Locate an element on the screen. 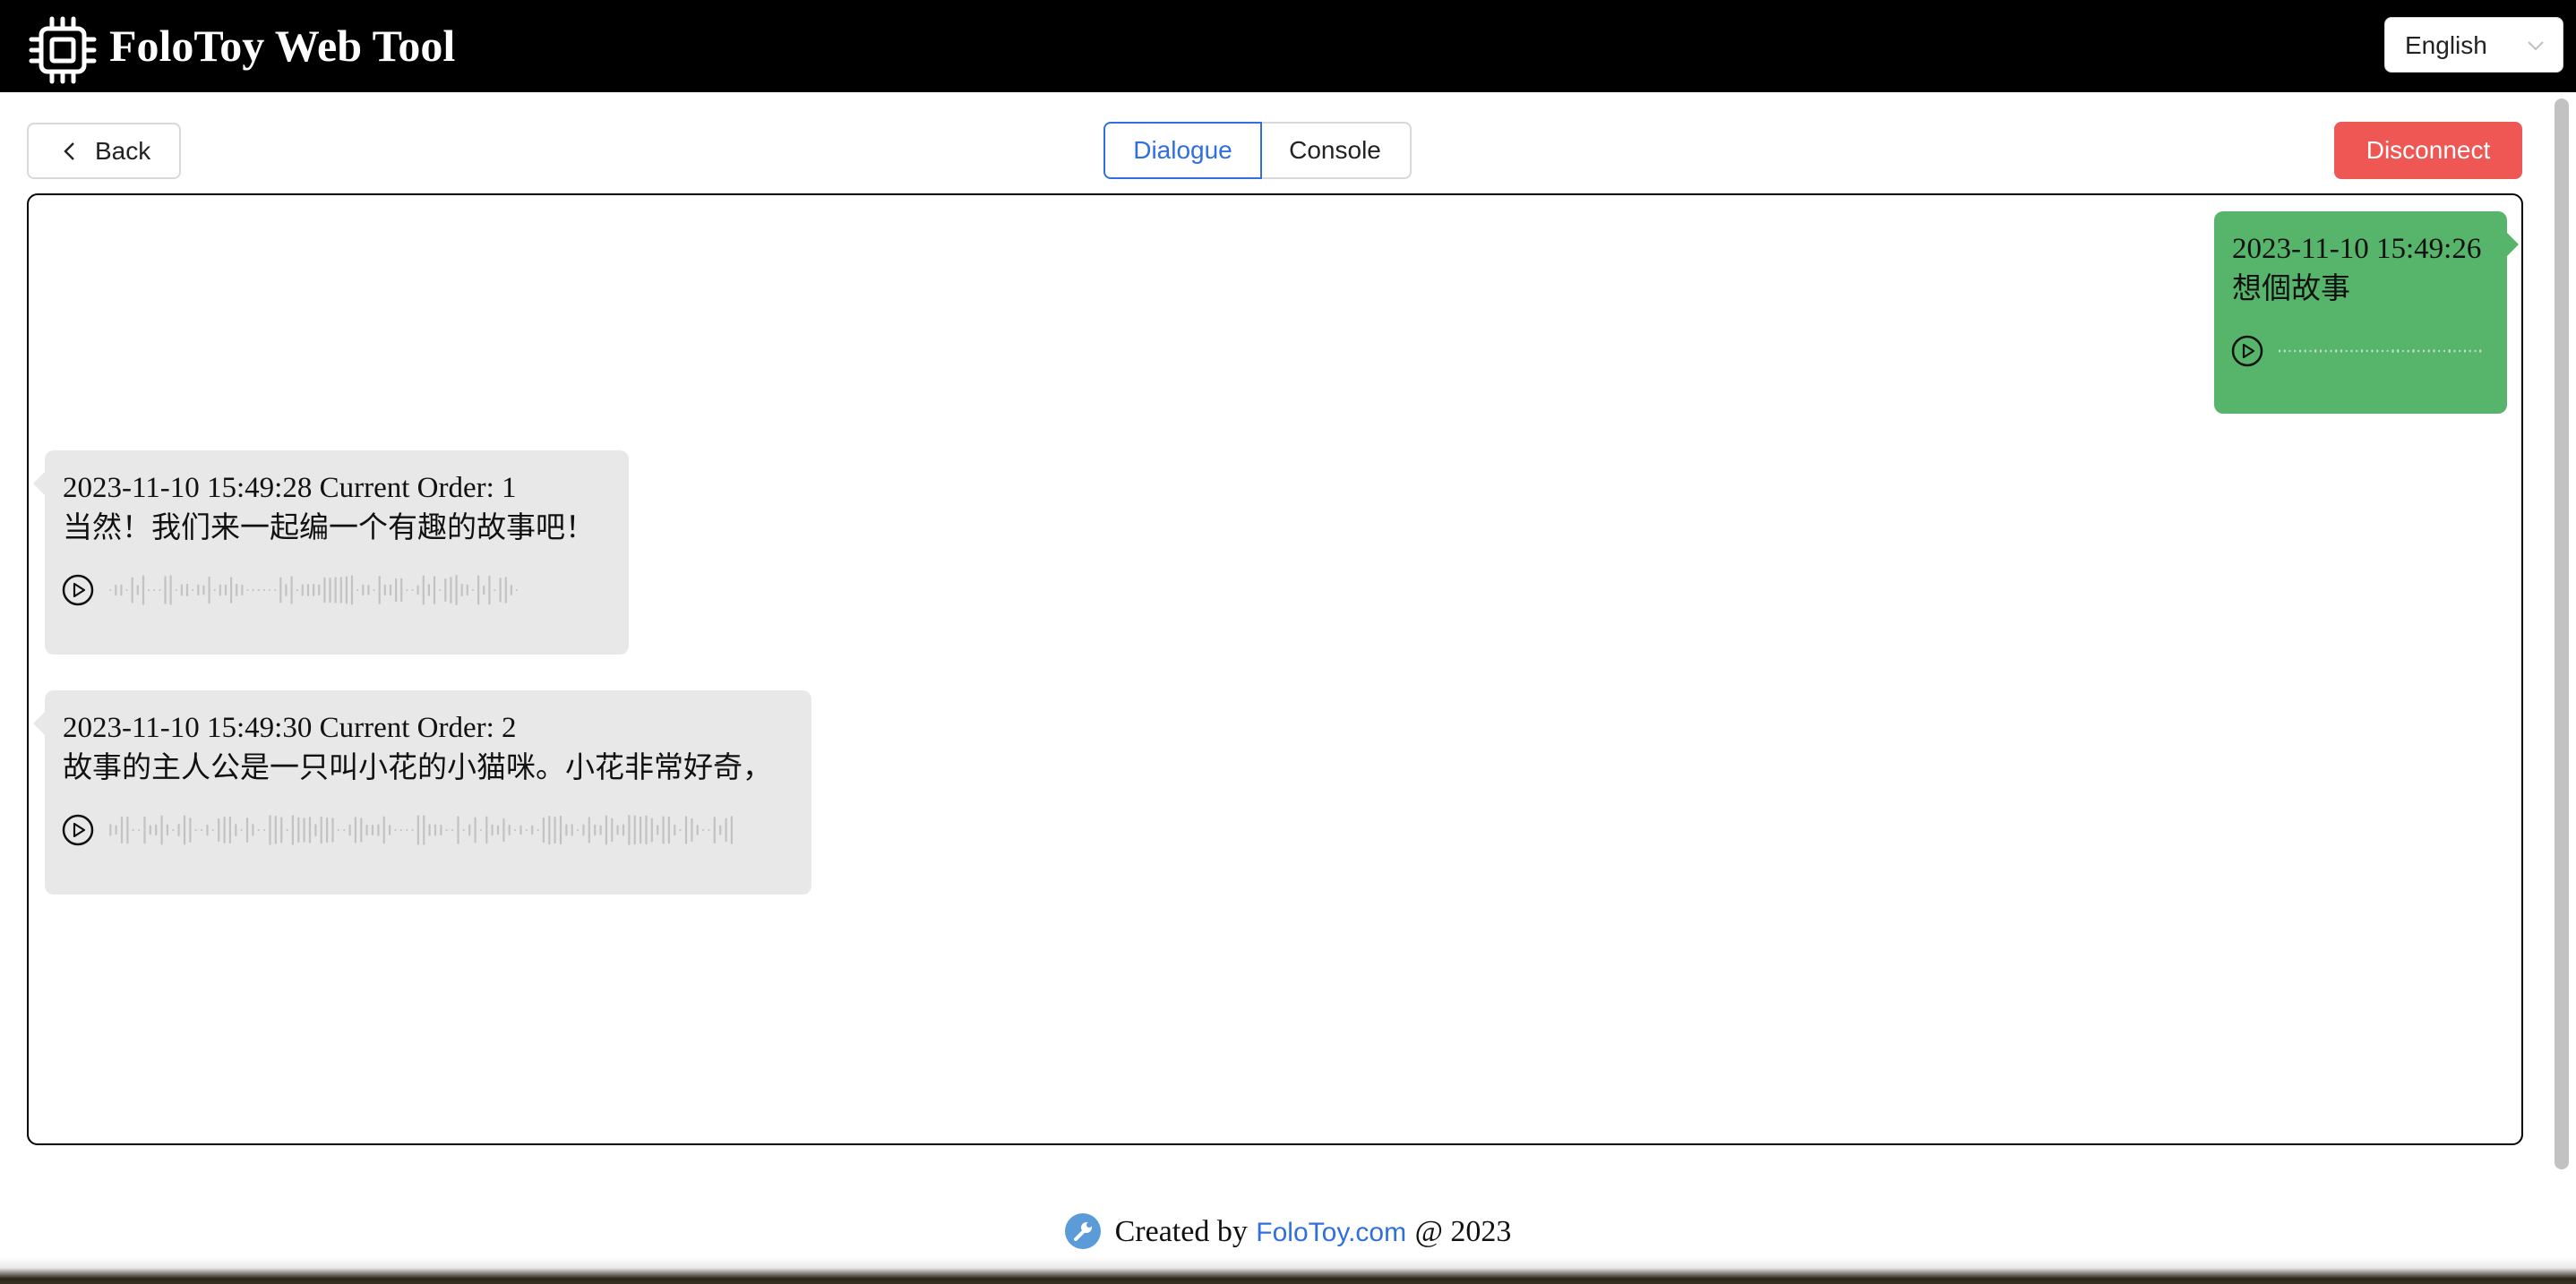 The height and width of the screenshot is (1284, 2576). language-select: English is located at coordinates (2473, 45).